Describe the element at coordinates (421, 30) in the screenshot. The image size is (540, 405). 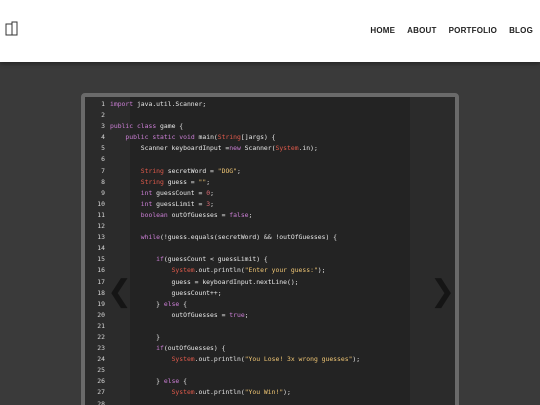
I see `nav-item-about: ABOUT` at that location.